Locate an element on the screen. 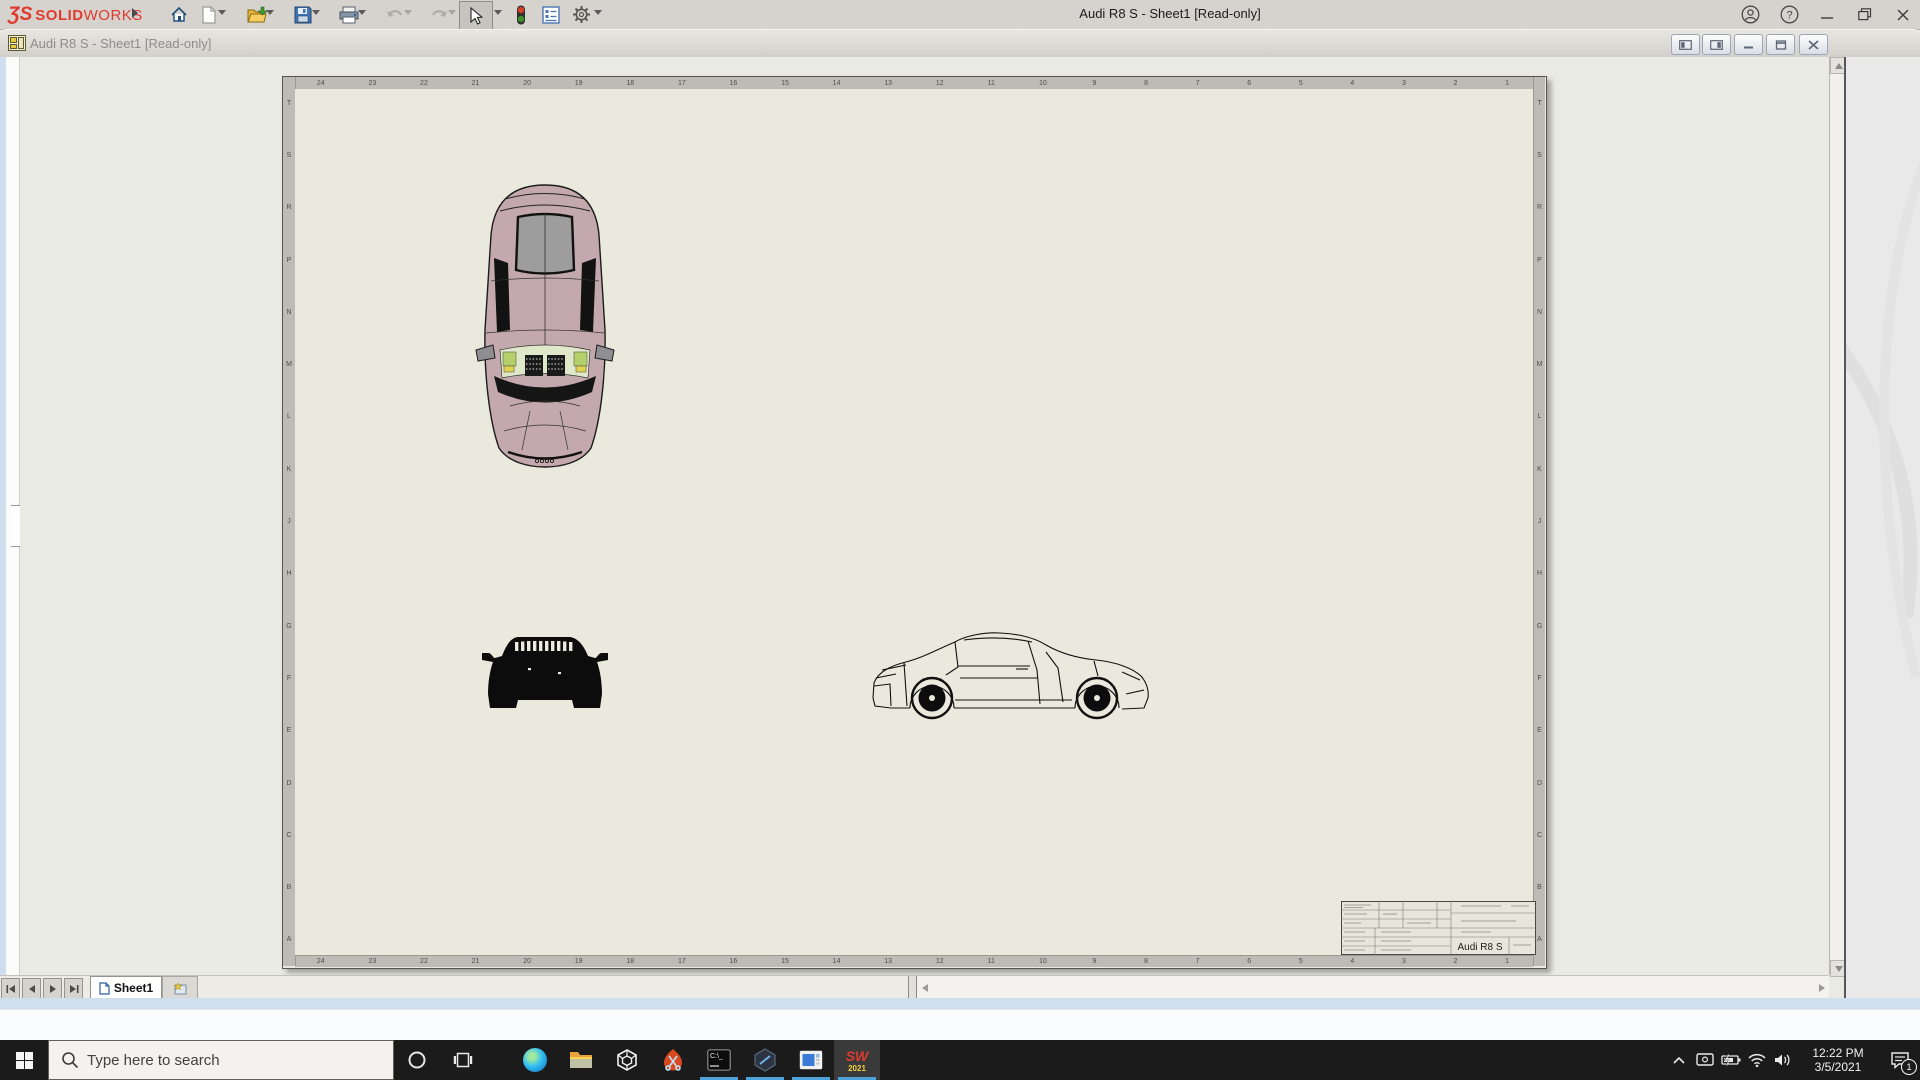 The image size is (1920, 1080). window-app-icon is located at coordinates (811, 1060).